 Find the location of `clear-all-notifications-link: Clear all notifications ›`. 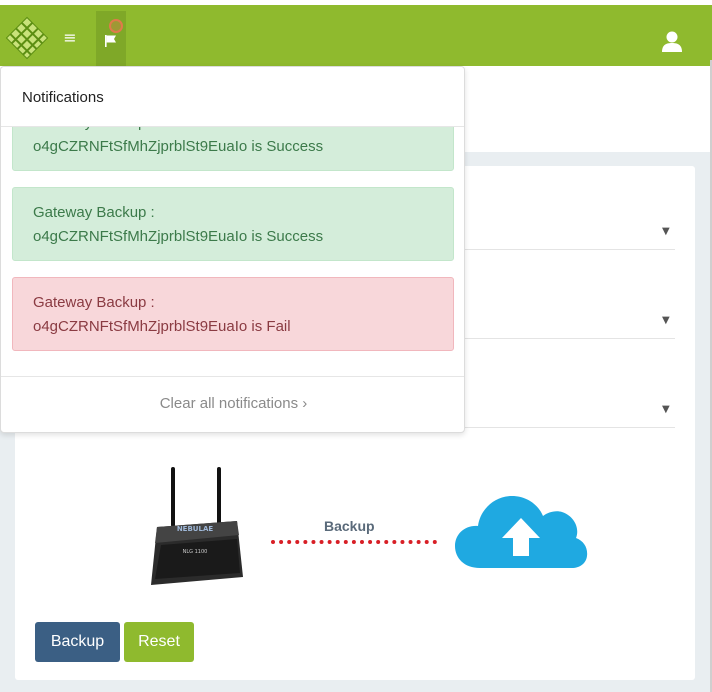

clear-all-notifications-link: Clear all notifications › is located at coordinates (232, 403).